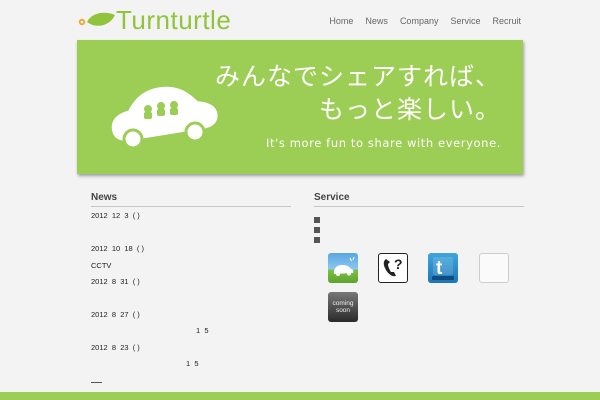 The height and width of the screenshot is (400, 600). I want to click on coming-soon-label: soon, so click(343, 310).